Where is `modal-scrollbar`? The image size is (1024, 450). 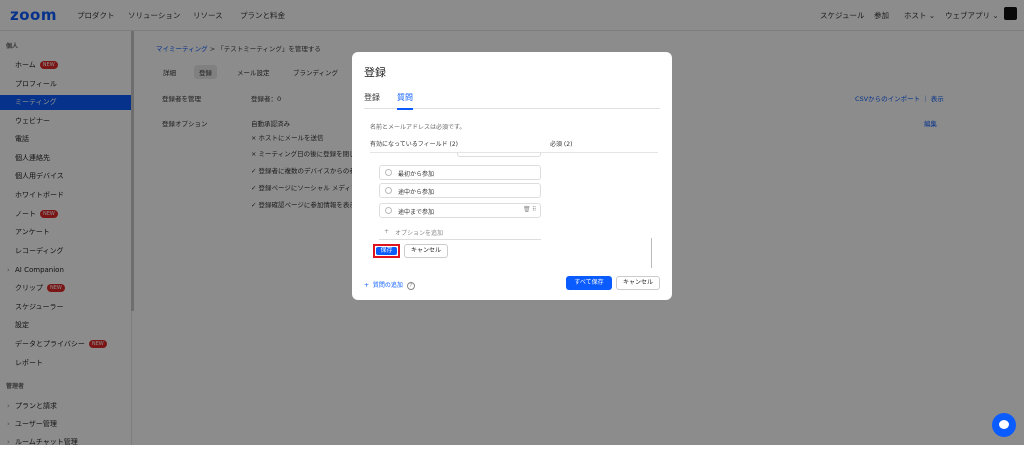 modal-scrollbar is located at coordinates (651, 253).